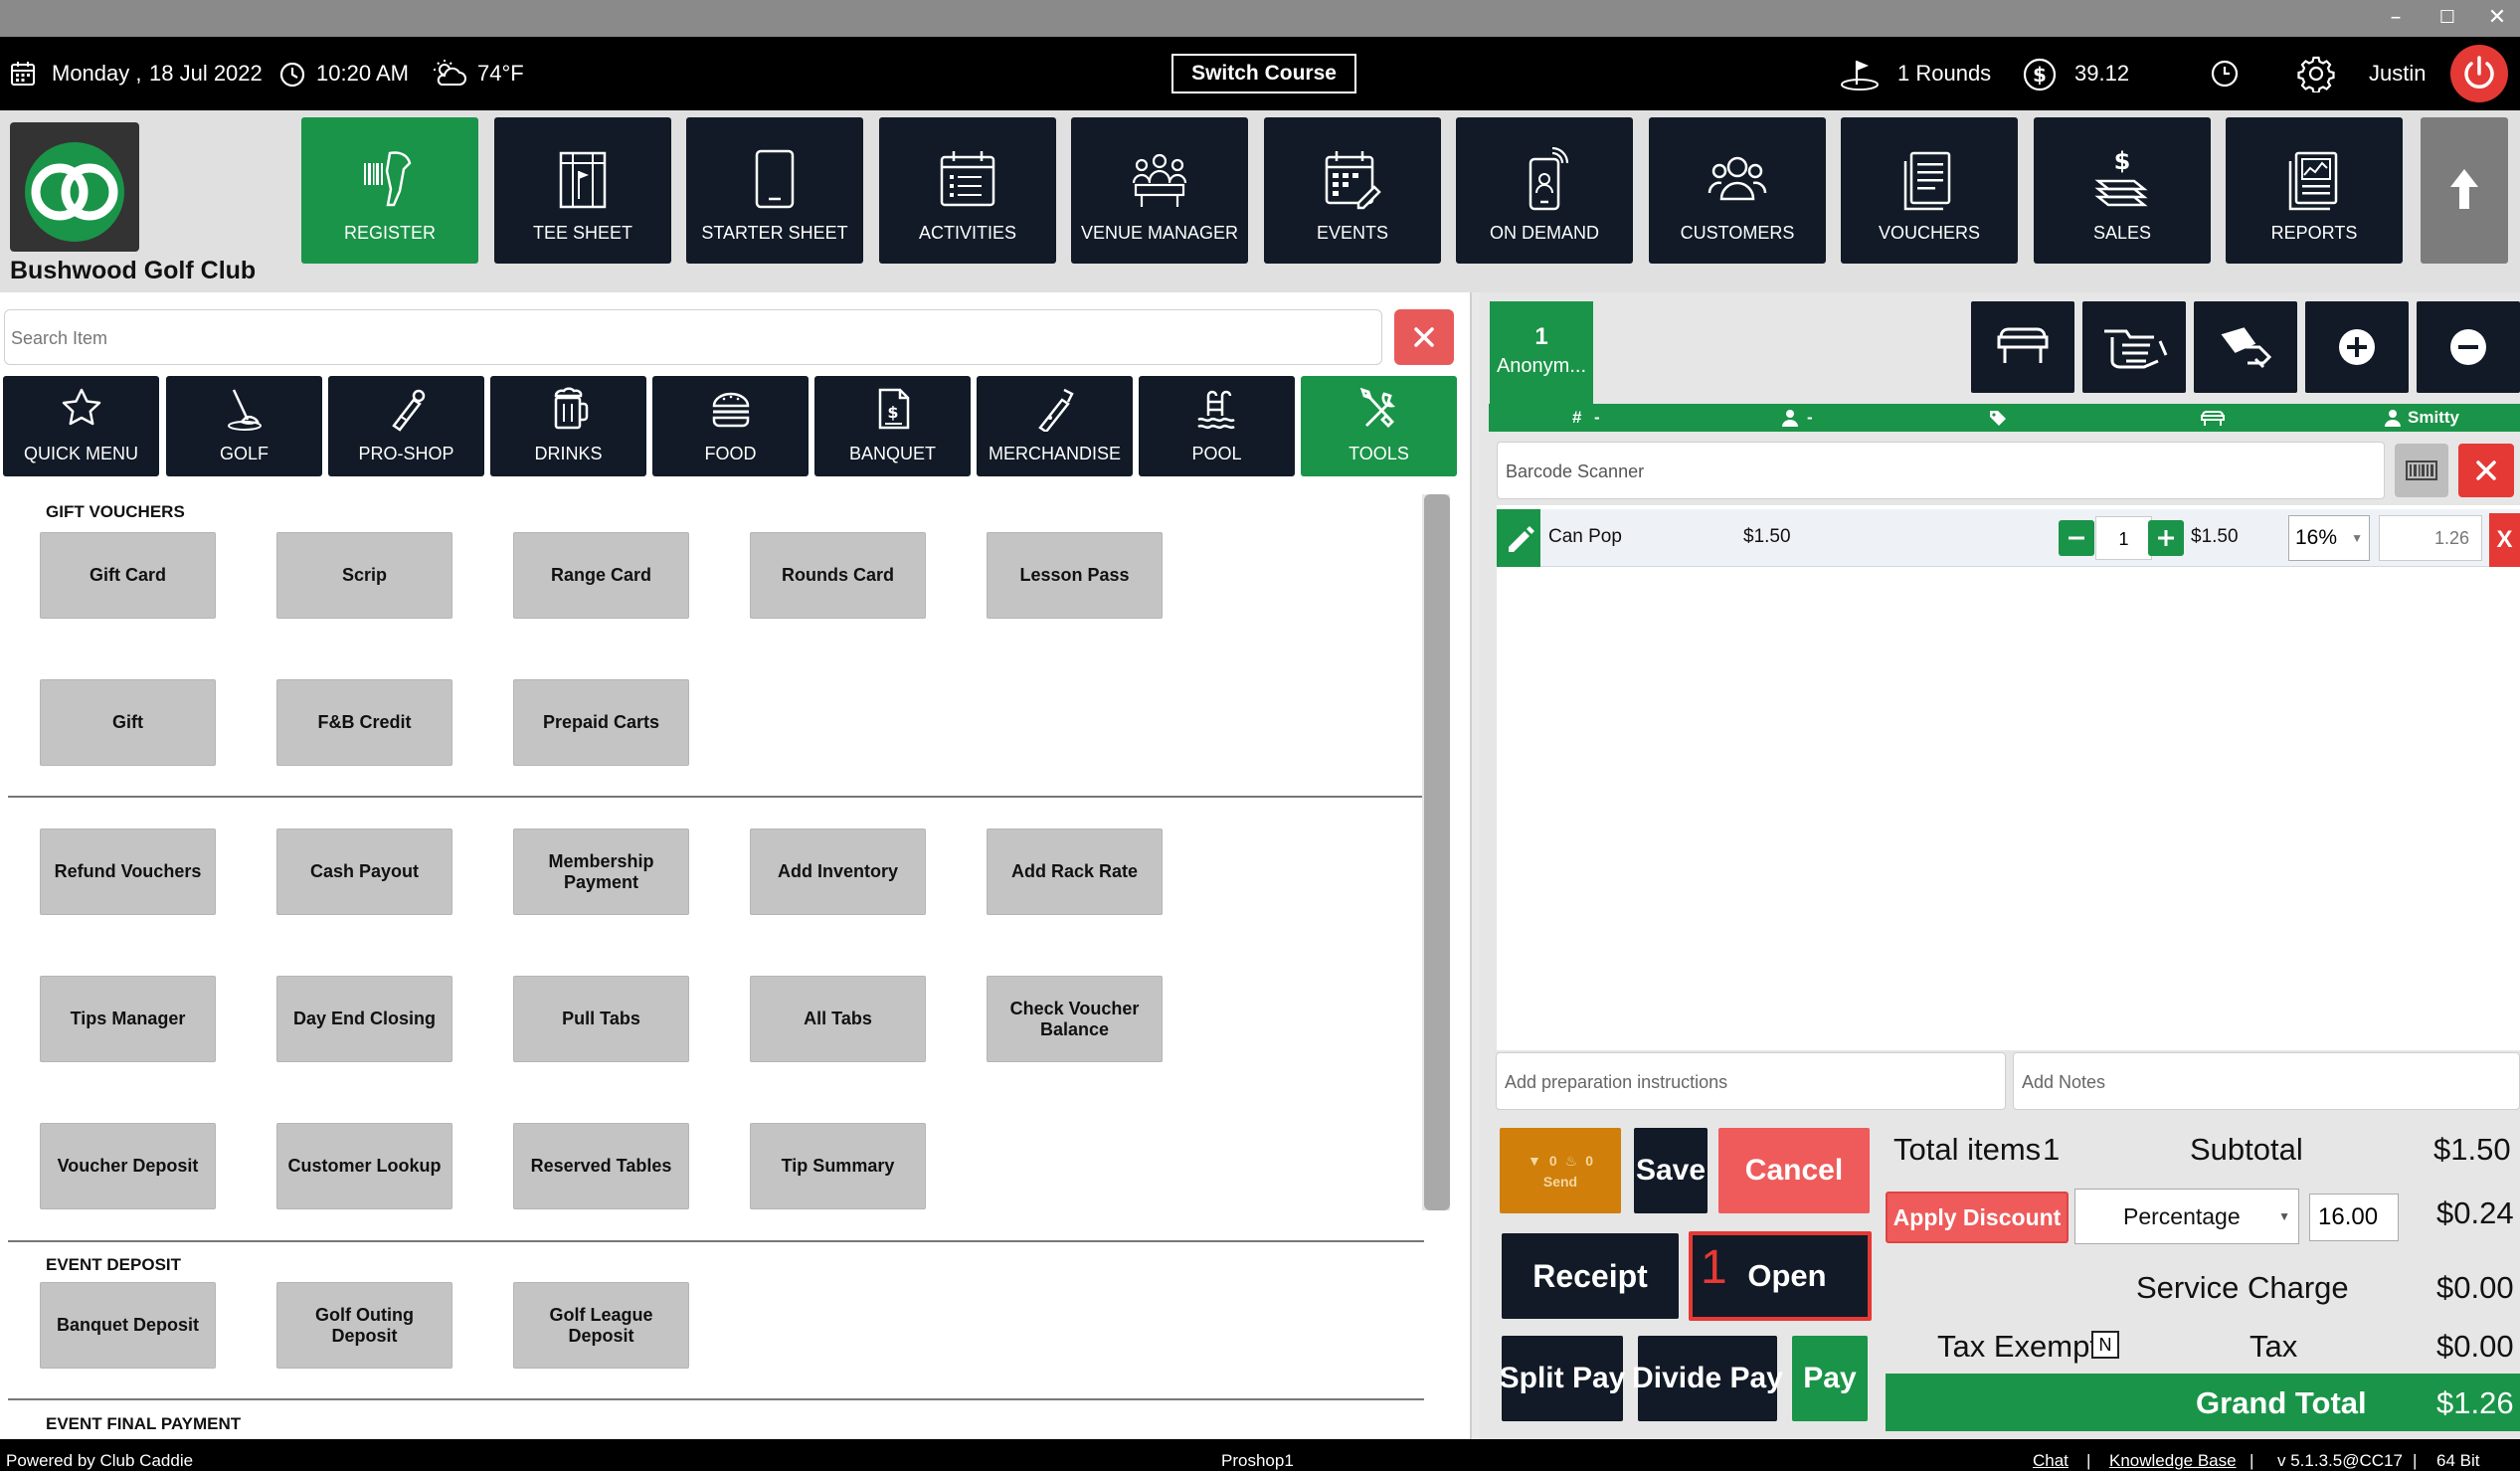  I want to click on category-tools: TOOLS, so click(1379, 426).